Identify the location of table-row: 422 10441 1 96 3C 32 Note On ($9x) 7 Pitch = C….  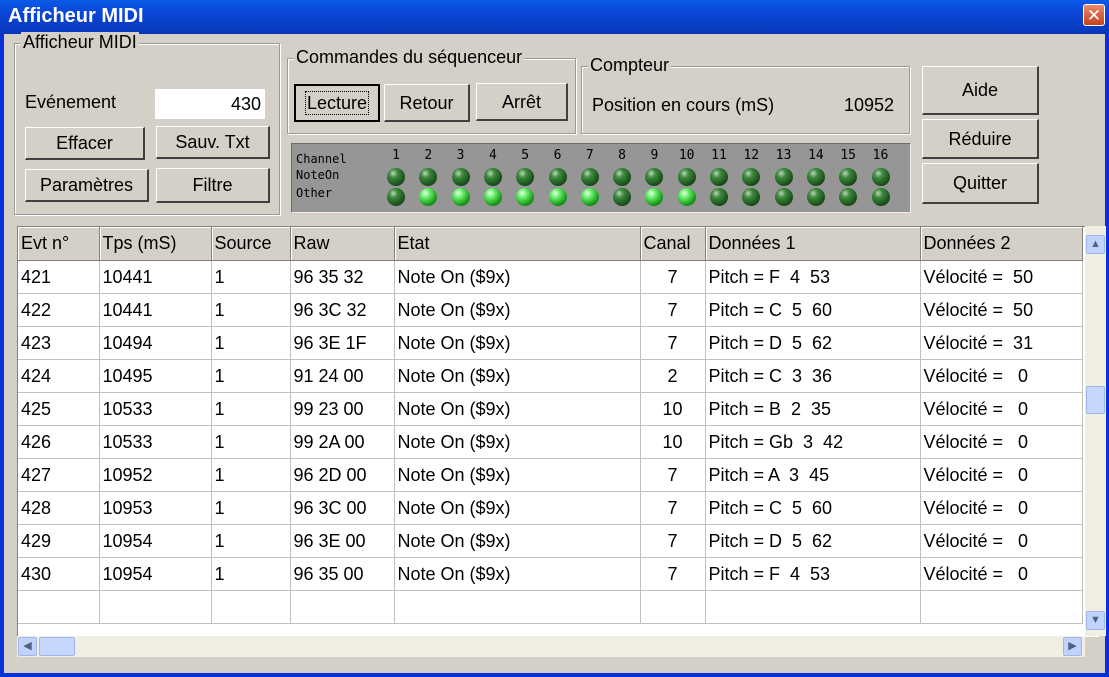
(550, 310).